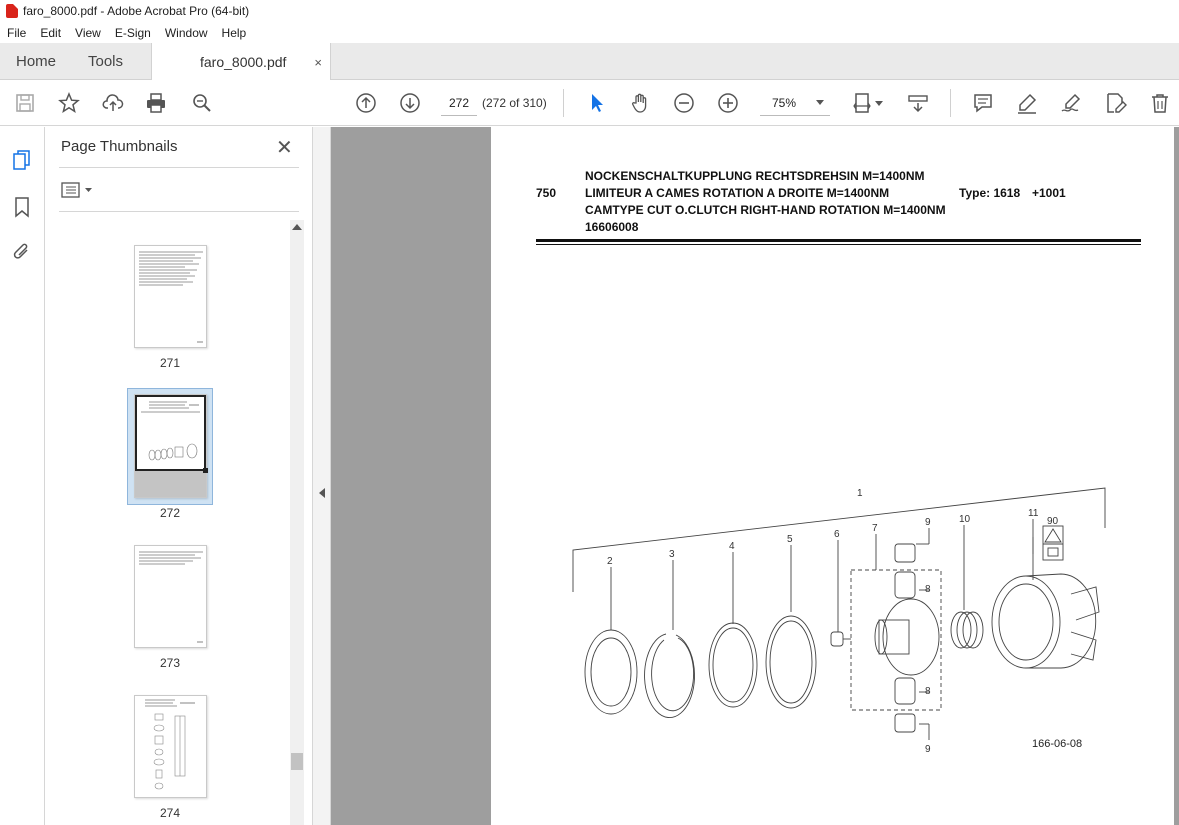  I want to click on bookmark-star-icon, so click(69, 103).